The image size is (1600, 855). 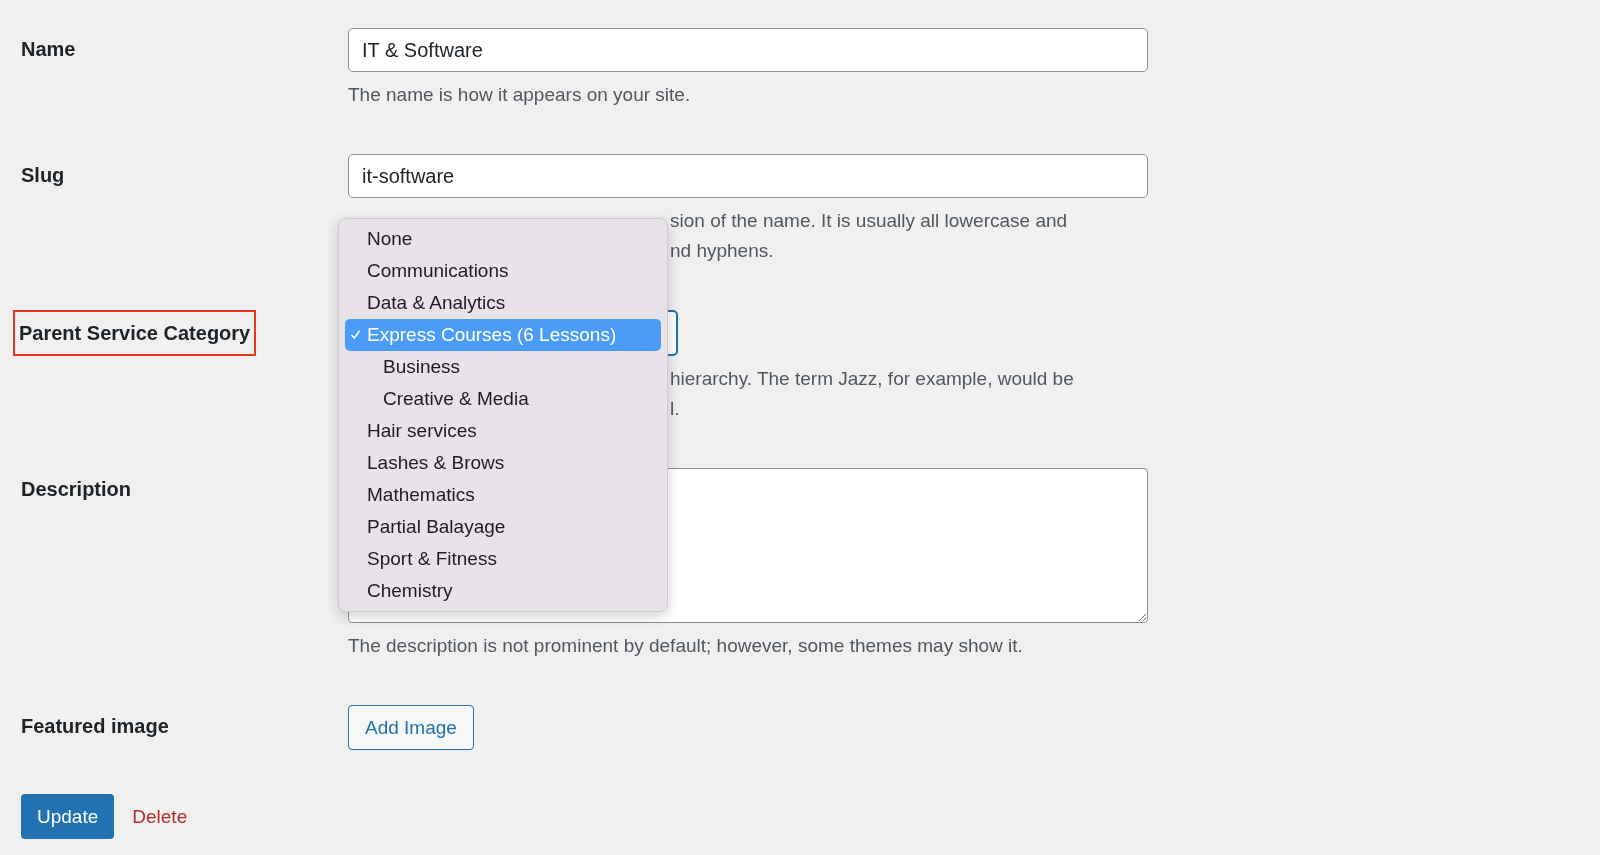 I want to click on hint-text: The description is not prominent by default; however, some themes may show it., so click(x=685, y=646).